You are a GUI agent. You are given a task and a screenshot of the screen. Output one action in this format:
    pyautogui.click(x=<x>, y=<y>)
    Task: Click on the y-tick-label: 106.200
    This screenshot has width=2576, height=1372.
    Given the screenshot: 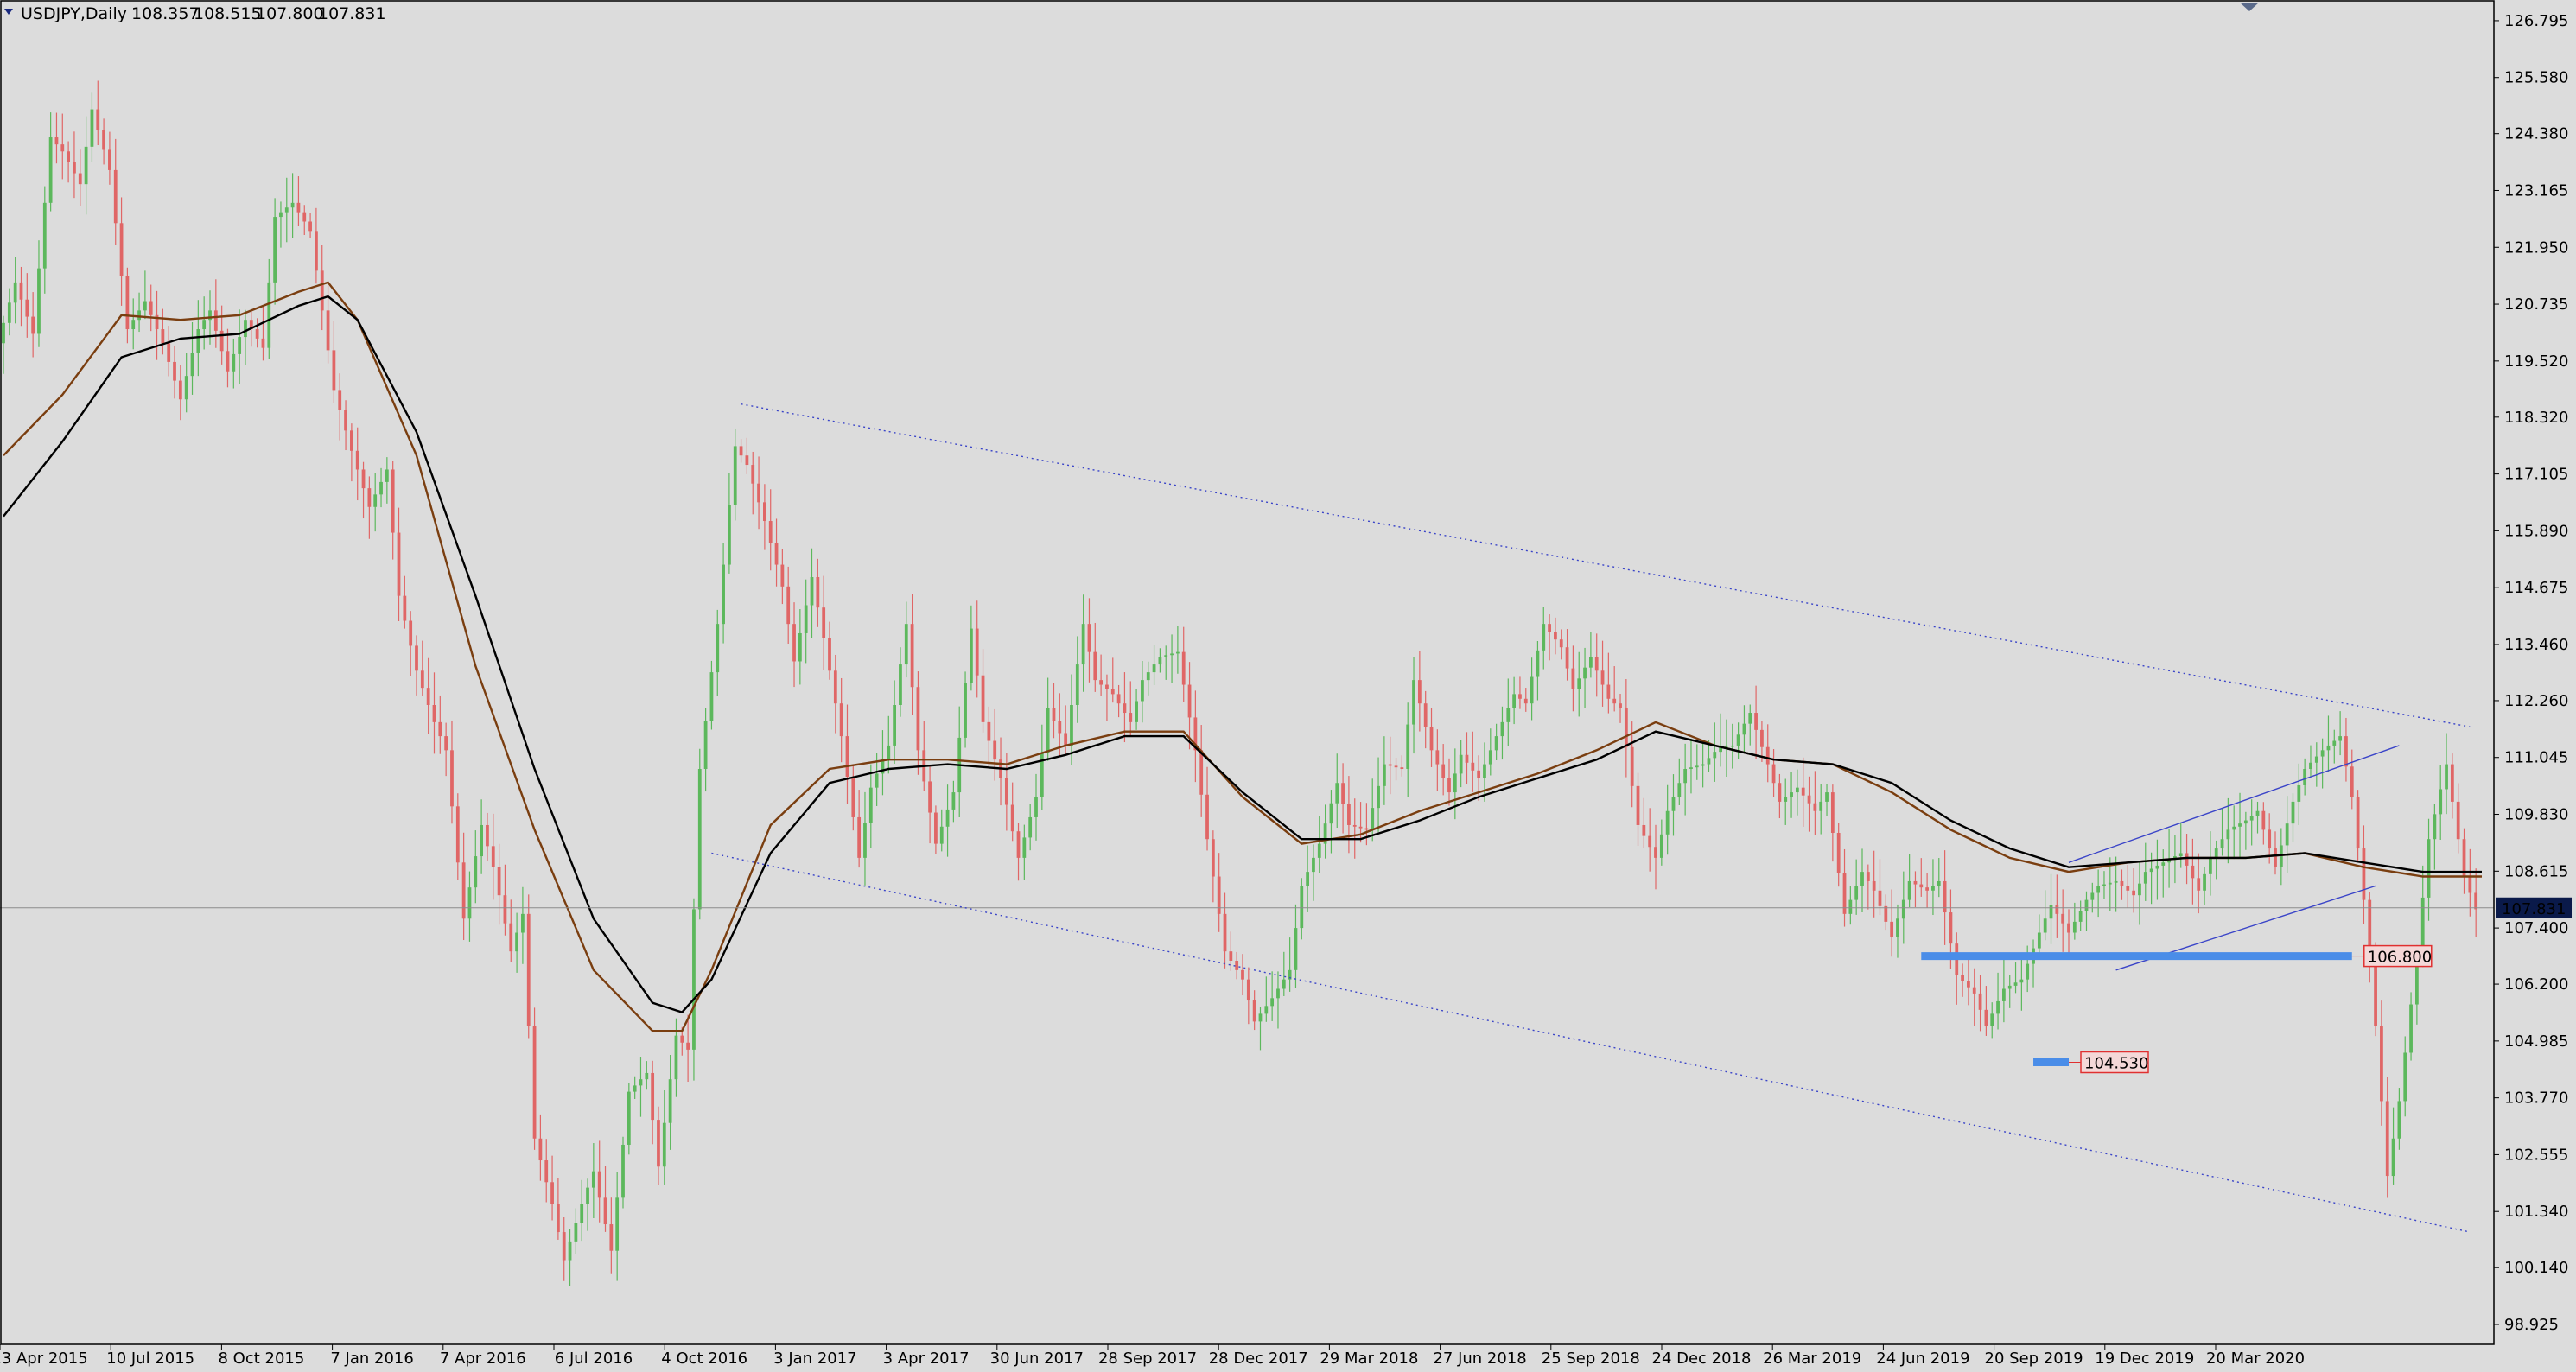 What is the action you would take?
    pyautogui.click(x=2536, y=984)
    